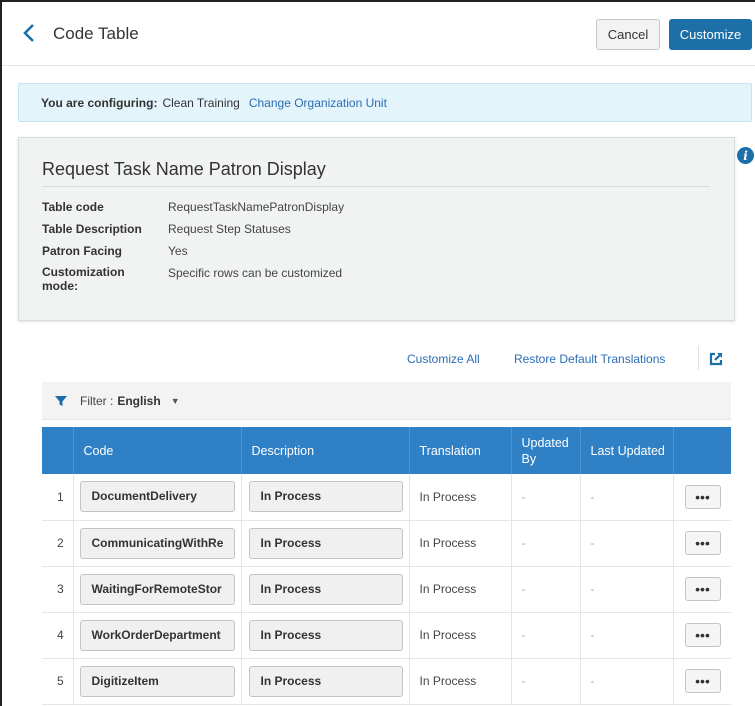 The image size is (755, 706). I want to click on code-cell: DigitizeItem, so click(157, 681).